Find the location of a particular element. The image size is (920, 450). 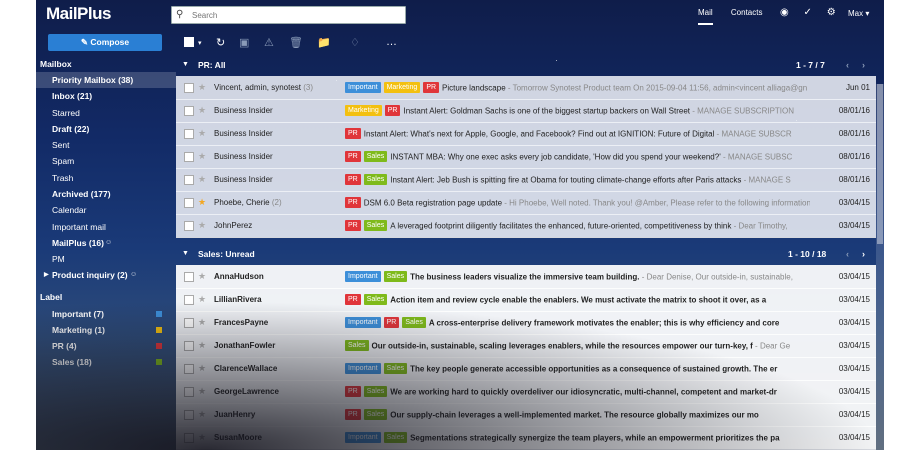

sidebar-item-important-mail: Important mail is located at coordinates (106, 227).